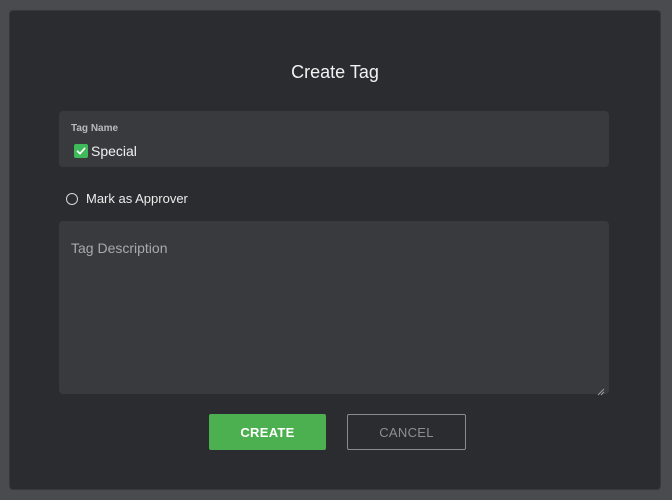 Image resolution: width=672 pixels, height=500 pixels. Describe the element at coordinates (406, 432) in the screenshot. I see `cancel-button: CANCEL` at that location.